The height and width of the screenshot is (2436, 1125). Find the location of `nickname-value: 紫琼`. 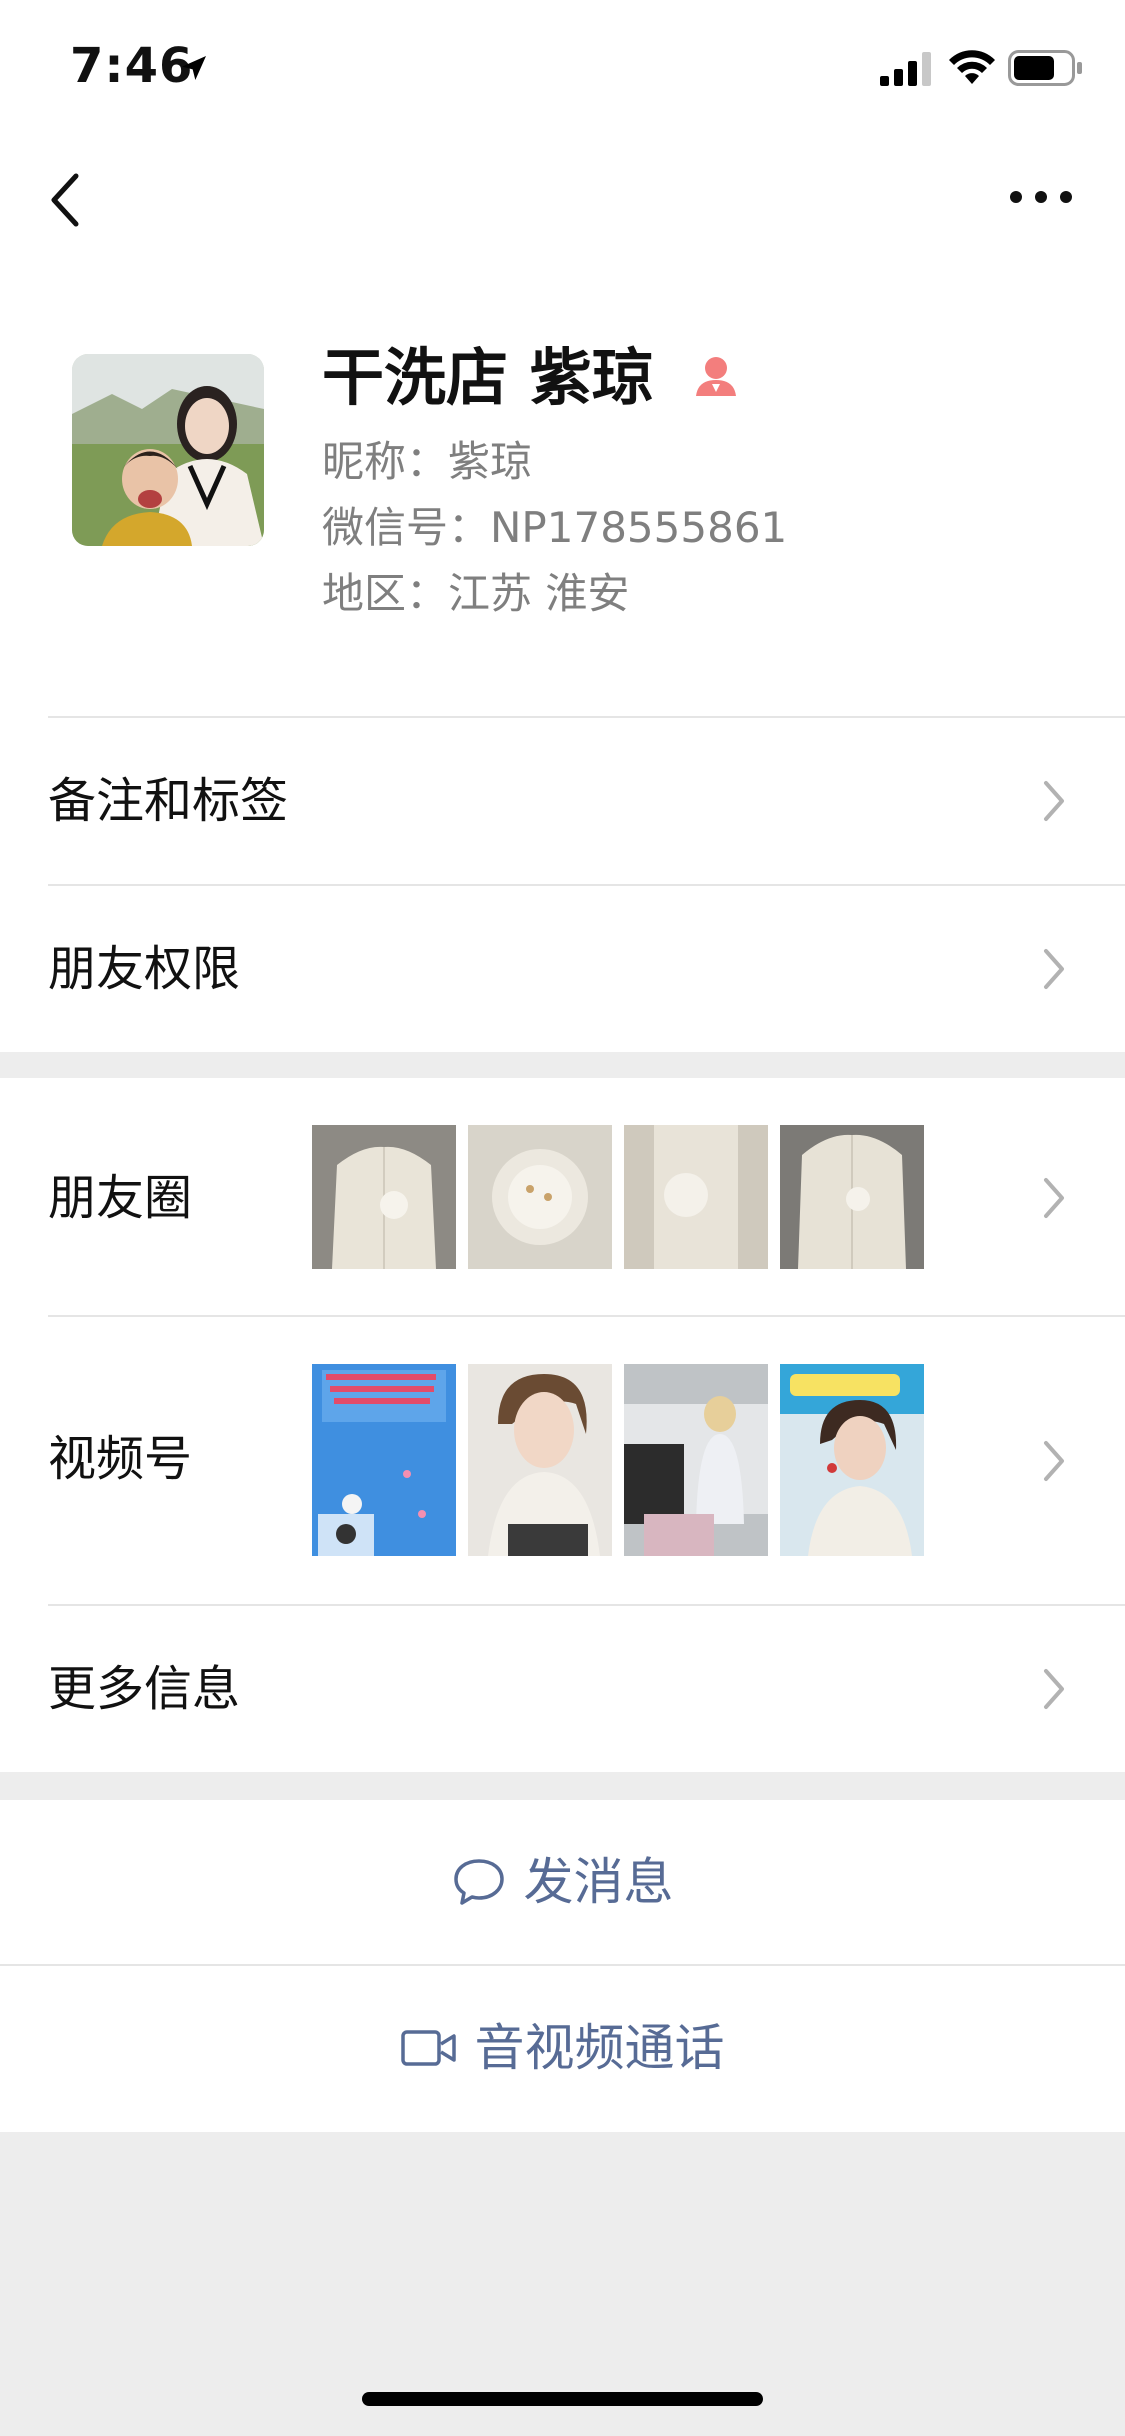

nickname-value: 紫琼 is located at coordinates (490, 461).